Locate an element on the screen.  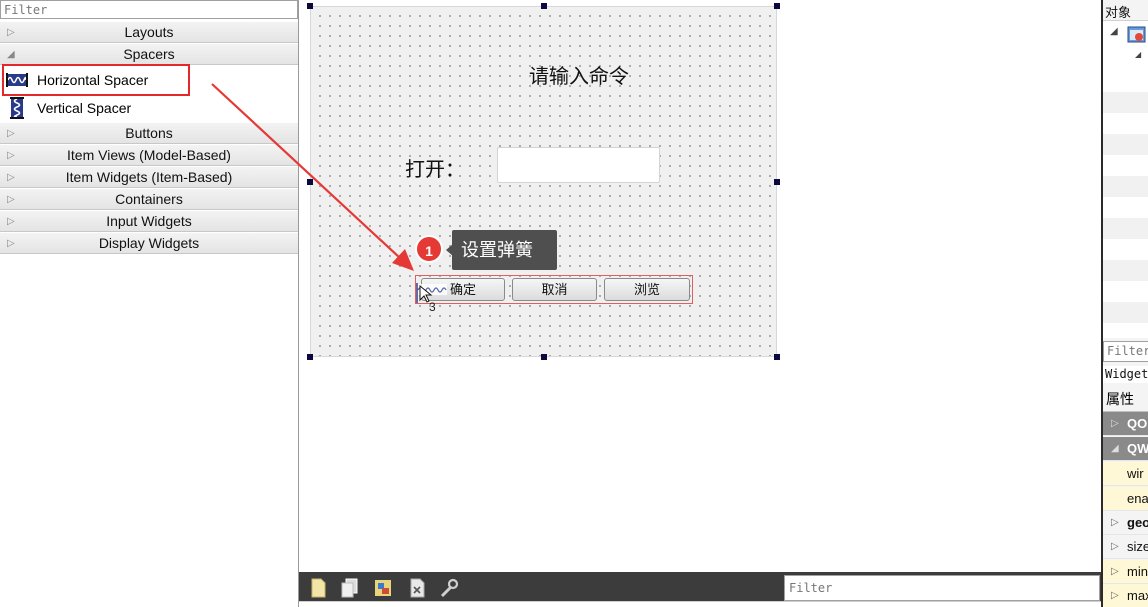
property-row: ena is located at coordinates (1125, 499).